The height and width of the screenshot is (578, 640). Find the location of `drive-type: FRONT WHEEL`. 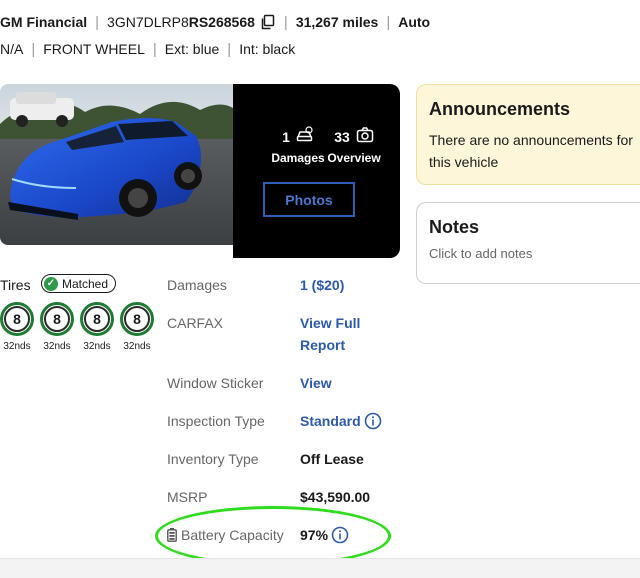

drive-type: FRONT WHEEL is located at coordinates (94, 49).